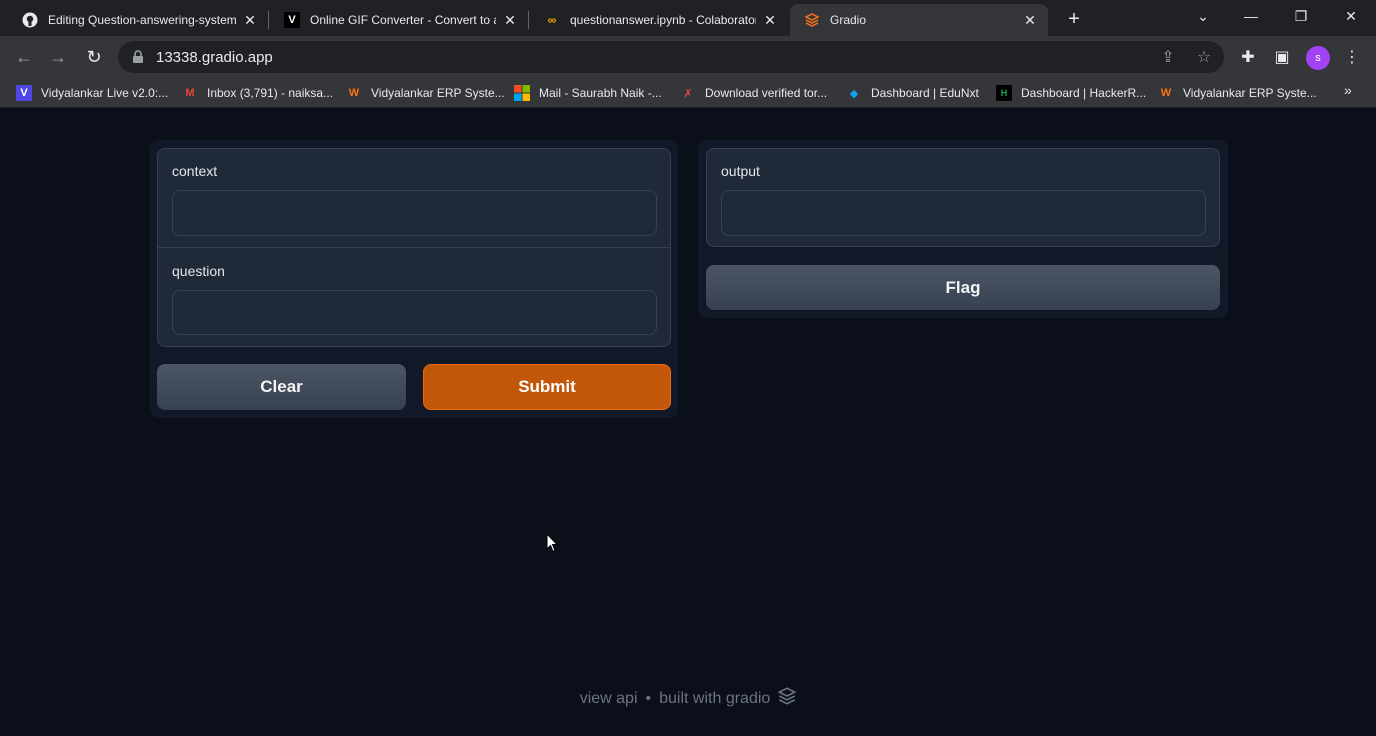  I want to click on close-window-icon: ✕, so click(1351, 16).